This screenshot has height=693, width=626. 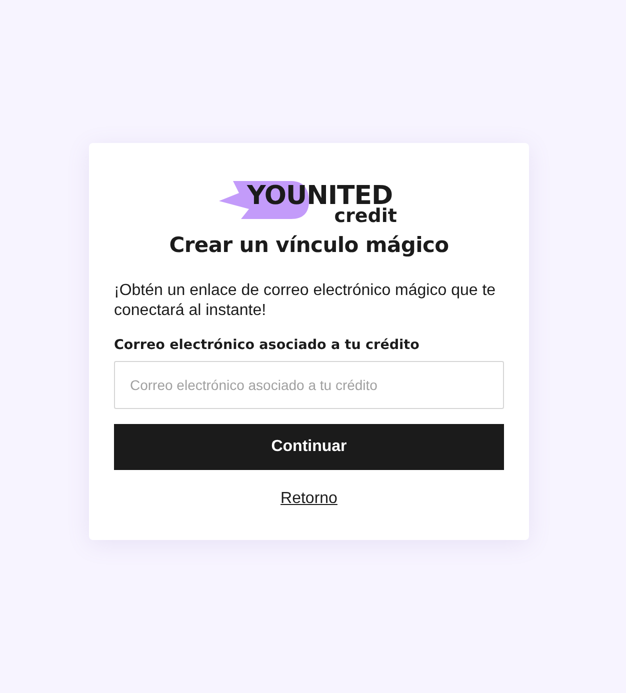 What do you see at coordinates (267, 345) in the screenshot?
I see `field-label: Correo electrónico asociado a tu crédito` at bounding box center [267, 345].